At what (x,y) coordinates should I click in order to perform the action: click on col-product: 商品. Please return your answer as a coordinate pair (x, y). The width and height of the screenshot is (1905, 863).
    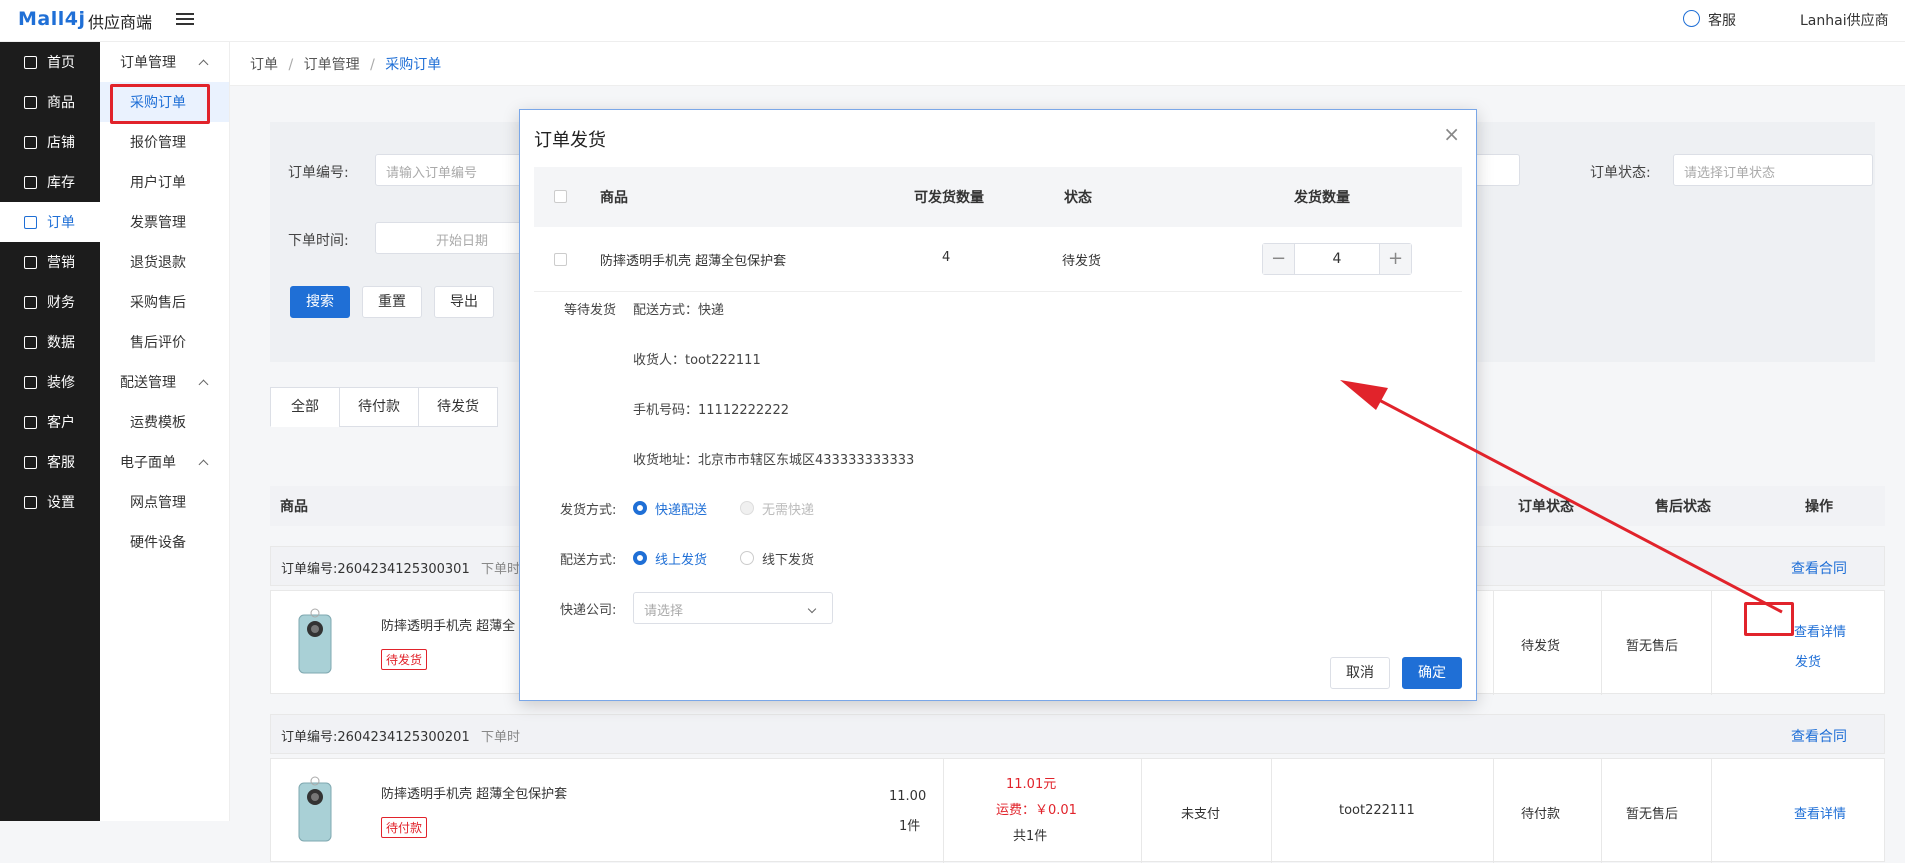
    Looking at the image, I should click on (294, 507).